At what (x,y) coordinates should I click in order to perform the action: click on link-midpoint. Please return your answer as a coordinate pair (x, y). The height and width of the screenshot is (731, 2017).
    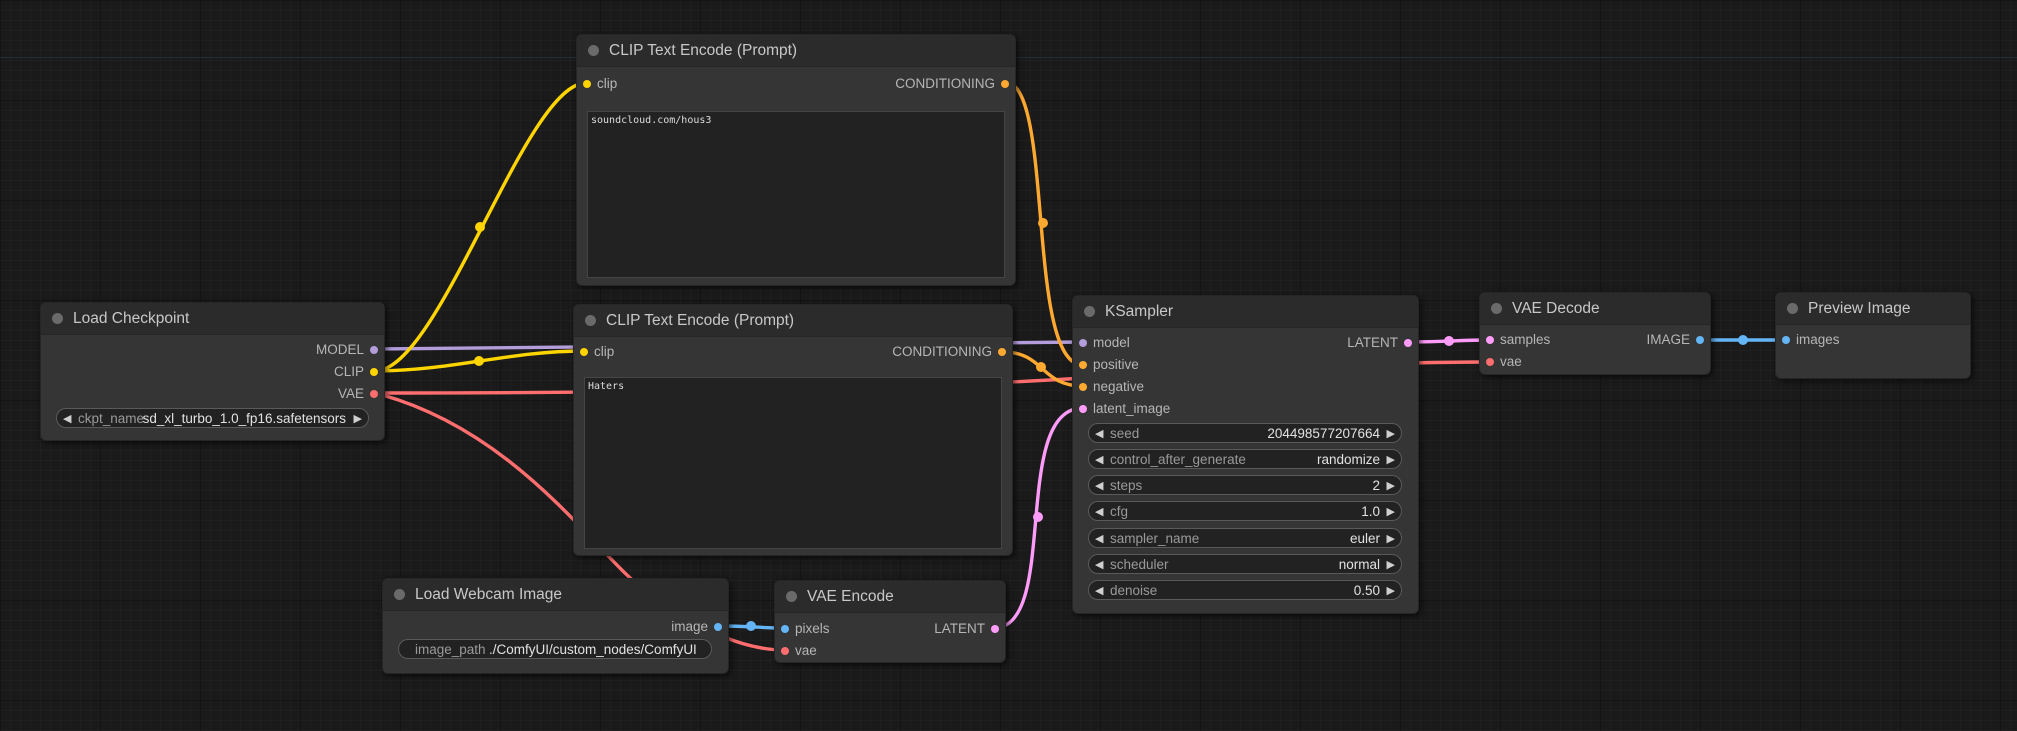
    Looking at the image, I should click on (479, 361).